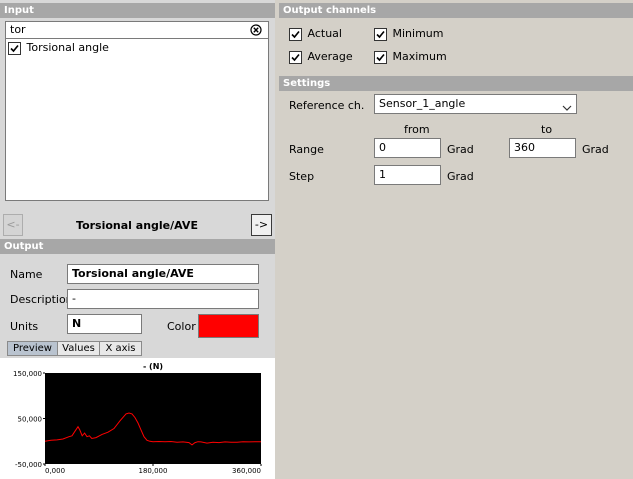 The width and height of the screenshot is (633, 479). What do you see at coordinates (104, 324) in the screenshot?
I see `units-field: N` at bounding box center [104, 324].